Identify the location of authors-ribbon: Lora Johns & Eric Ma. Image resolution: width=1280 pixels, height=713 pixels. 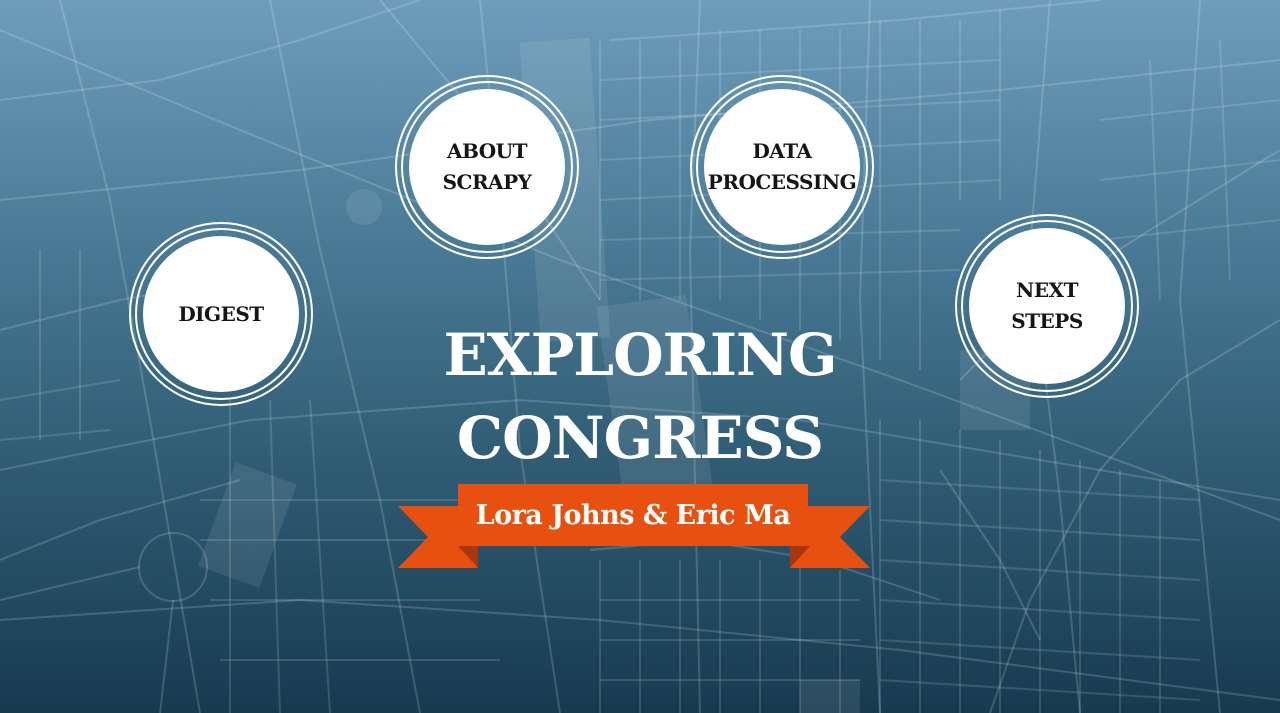
(634, 527).